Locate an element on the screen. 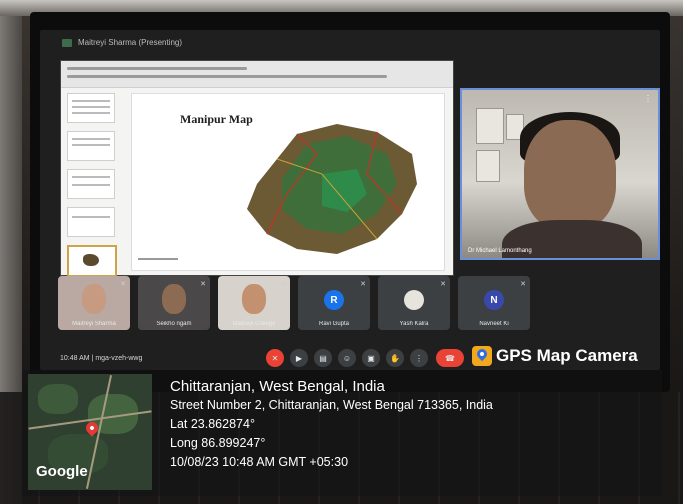 This screenshot has height=504, width=683. raise-hand-icon: ✋ is located at coordinates (395, 358).